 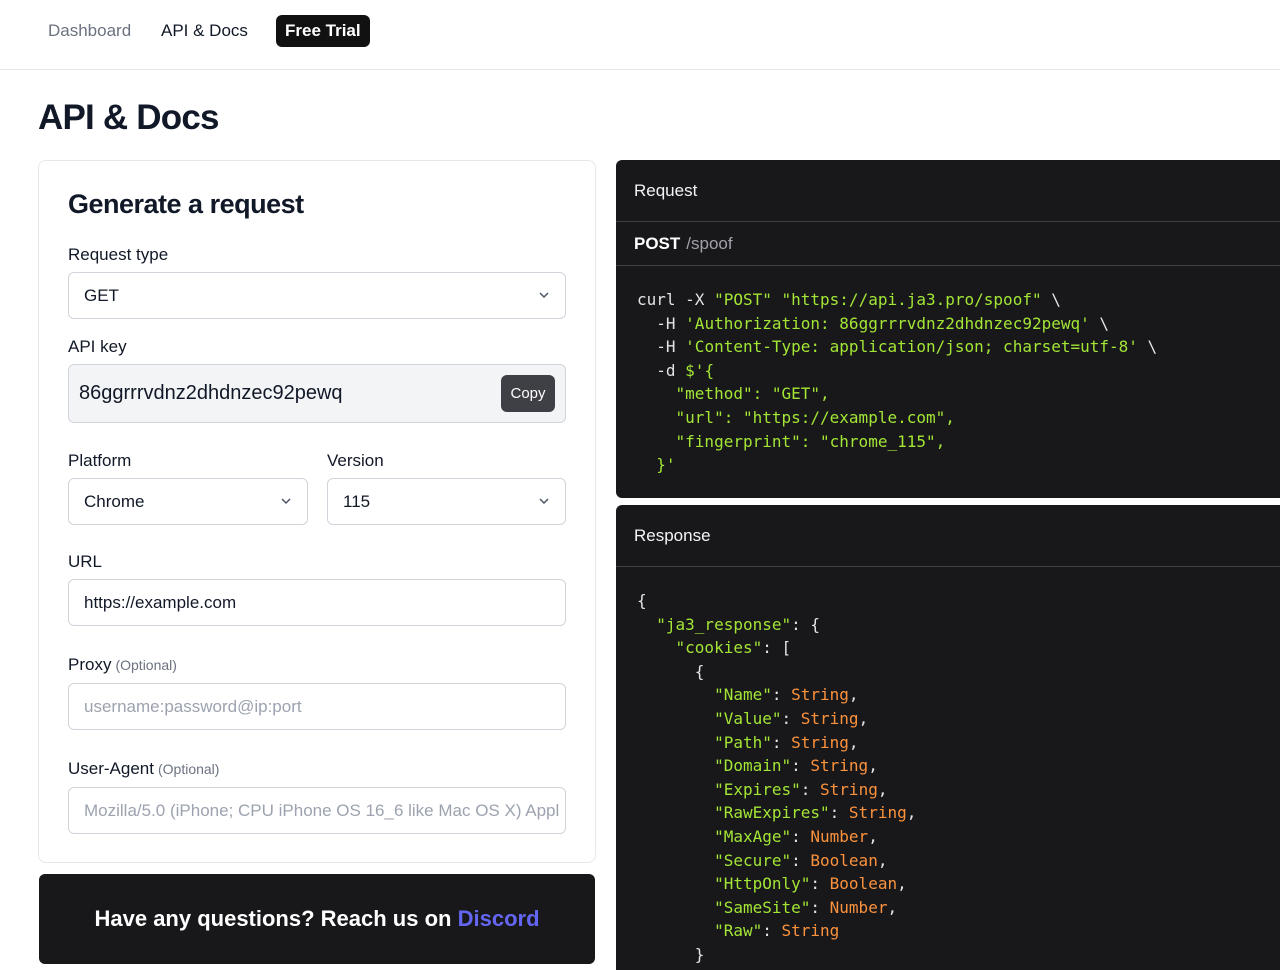 What do you see at coordinates (188, 501) in the screenshot?
I see `platform-select: Chrome` at bounding box center [188, 501].